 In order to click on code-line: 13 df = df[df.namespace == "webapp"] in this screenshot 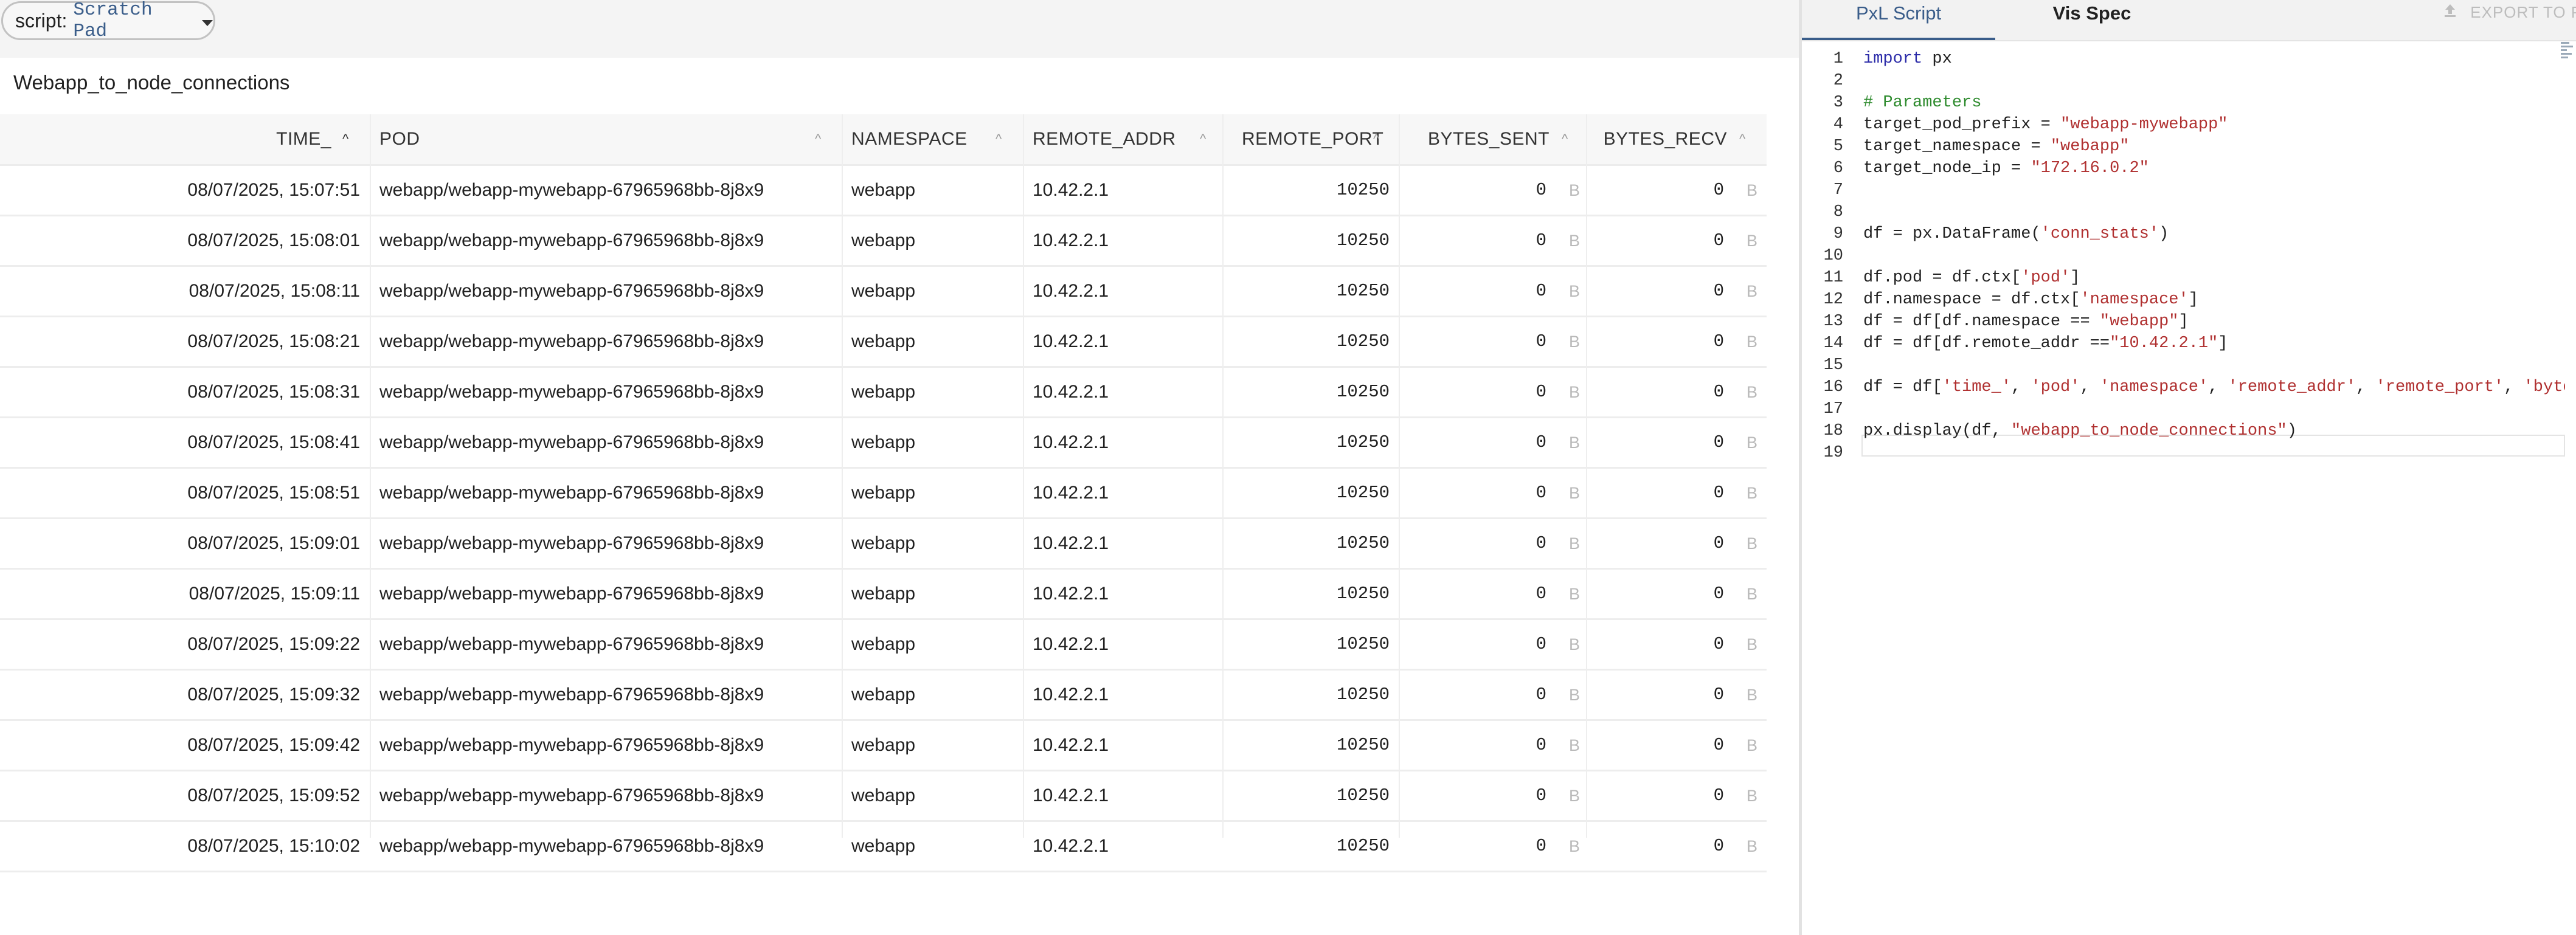, I will do `click(2183, 322)`.